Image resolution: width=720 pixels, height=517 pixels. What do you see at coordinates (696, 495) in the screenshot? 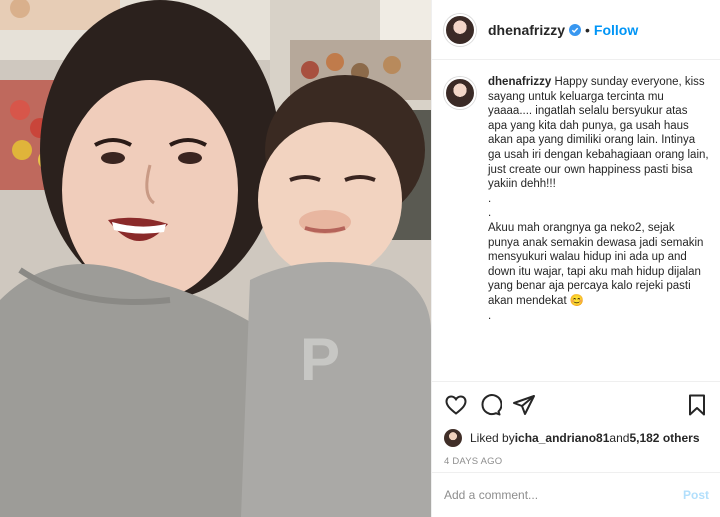
I see `post-comment-button: Post` at bounding box center [696, 495].